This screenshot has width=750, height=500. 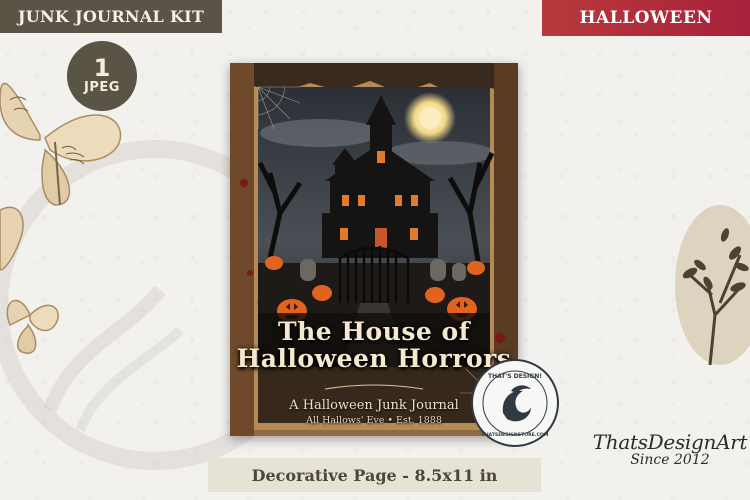 I want to click on brand-name: ThatsDesignArt, so click(x=670, y=442).